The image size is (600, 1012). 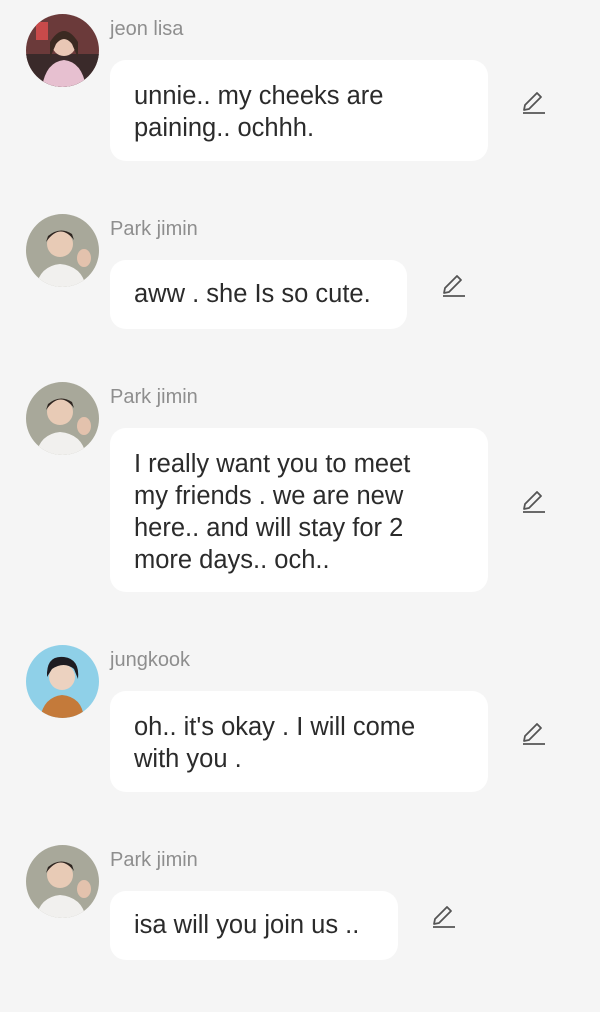 I want to click on message-bubble: isa will you join us .., so click(x=254, y=925).